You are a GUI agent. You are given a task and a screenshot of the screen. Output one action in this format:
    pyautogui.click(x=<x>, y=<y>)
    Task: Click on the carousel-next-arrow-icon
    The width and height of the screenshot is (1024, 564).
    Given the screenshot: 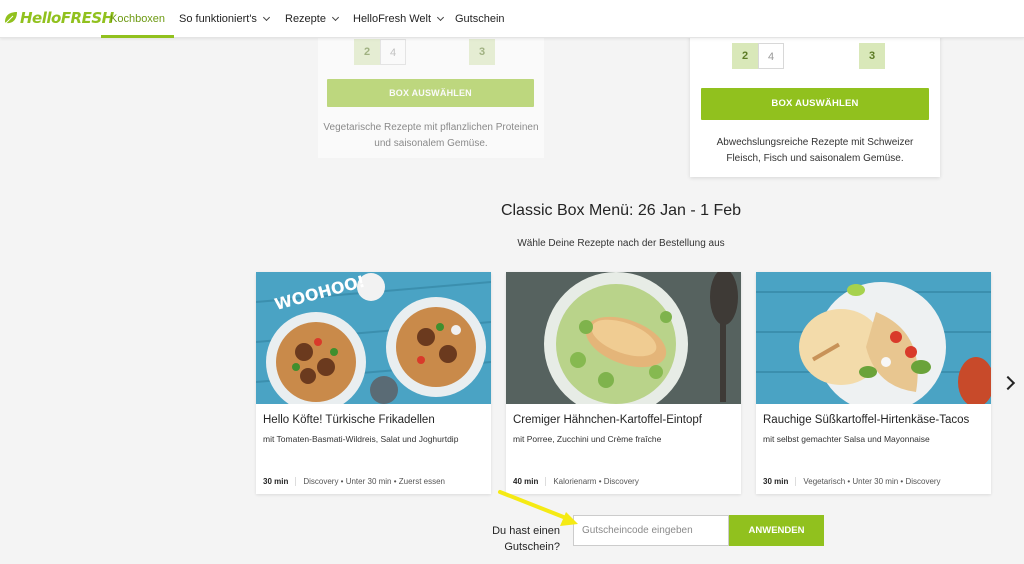 What is the action you would take?
    pyautogui.click(x=1008, y=383)
    